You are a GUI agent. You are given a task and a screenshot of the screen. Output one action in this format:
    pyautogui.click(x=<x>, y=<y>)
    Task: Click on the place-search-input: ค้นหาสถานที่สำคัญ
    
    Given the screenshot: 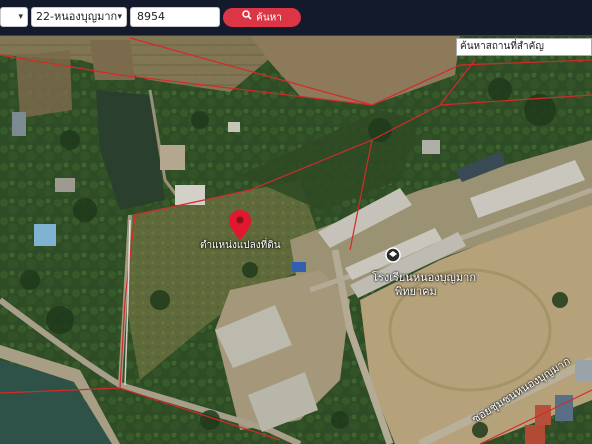 What is the action you would take?
    pyautogui.click(x=524, y=47)
    